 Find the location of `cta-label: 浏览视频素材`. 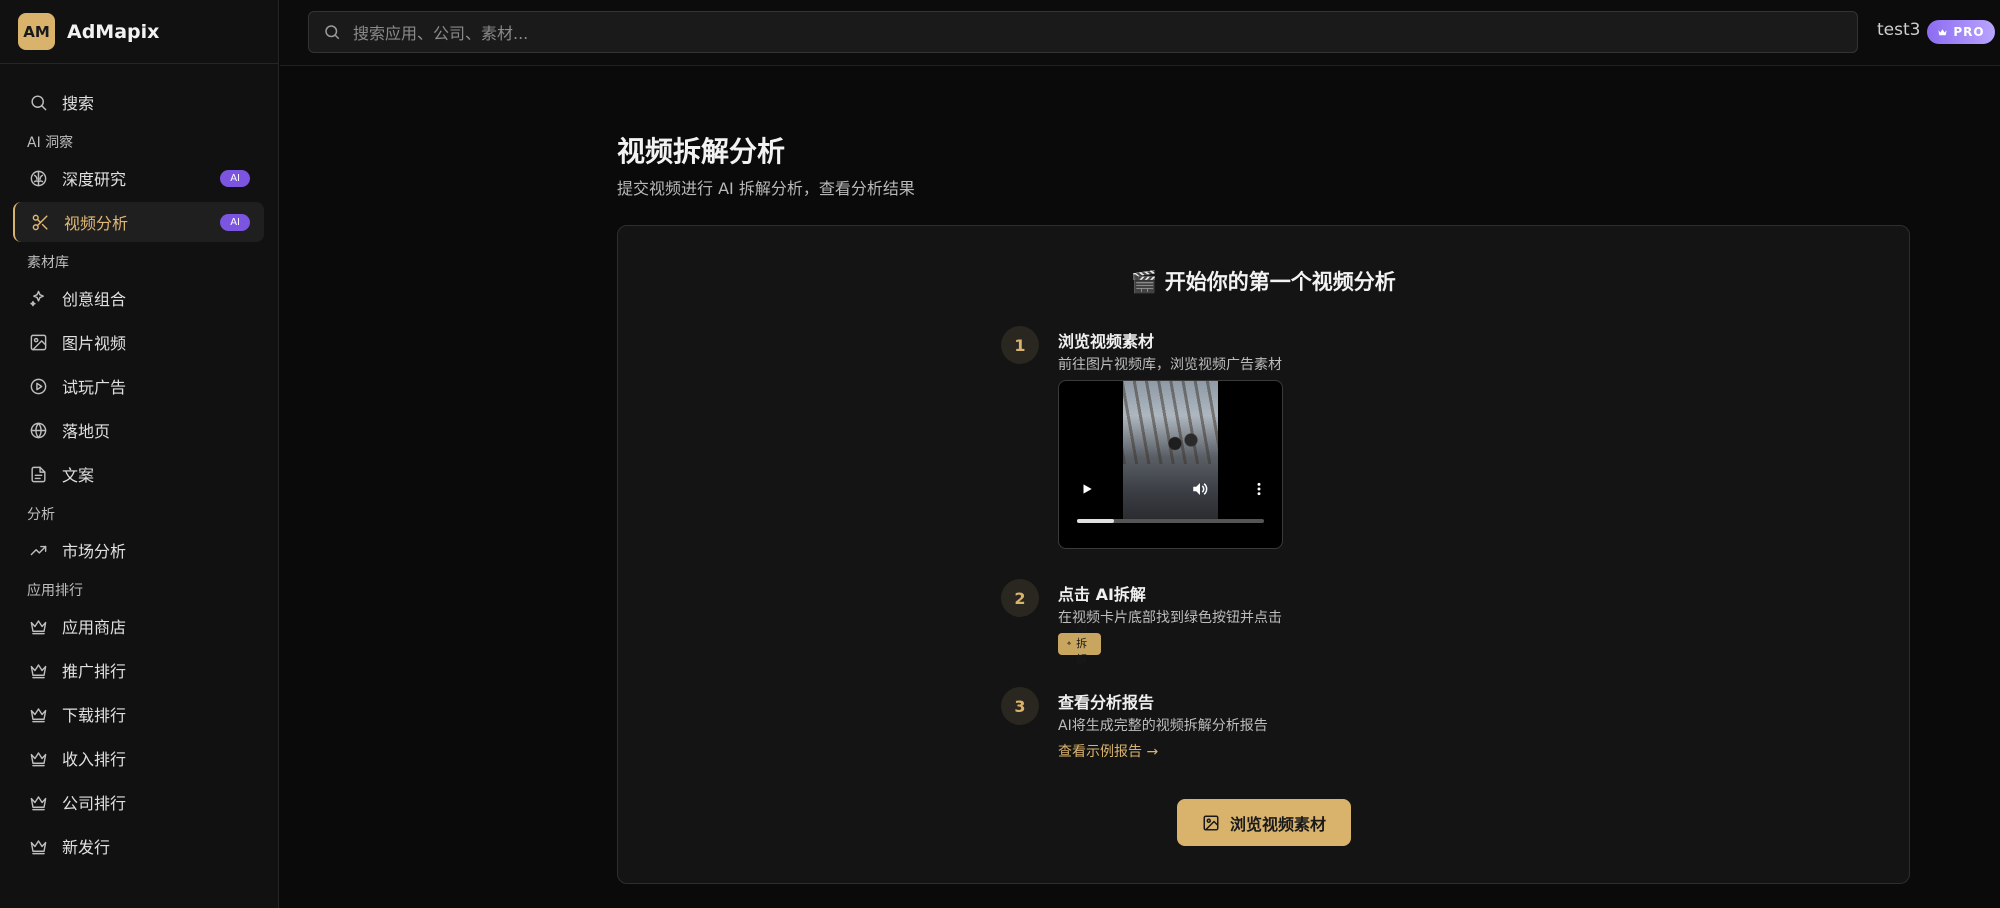

cta-label: 浏览视频素材 is located at coordinates (1277, 824).